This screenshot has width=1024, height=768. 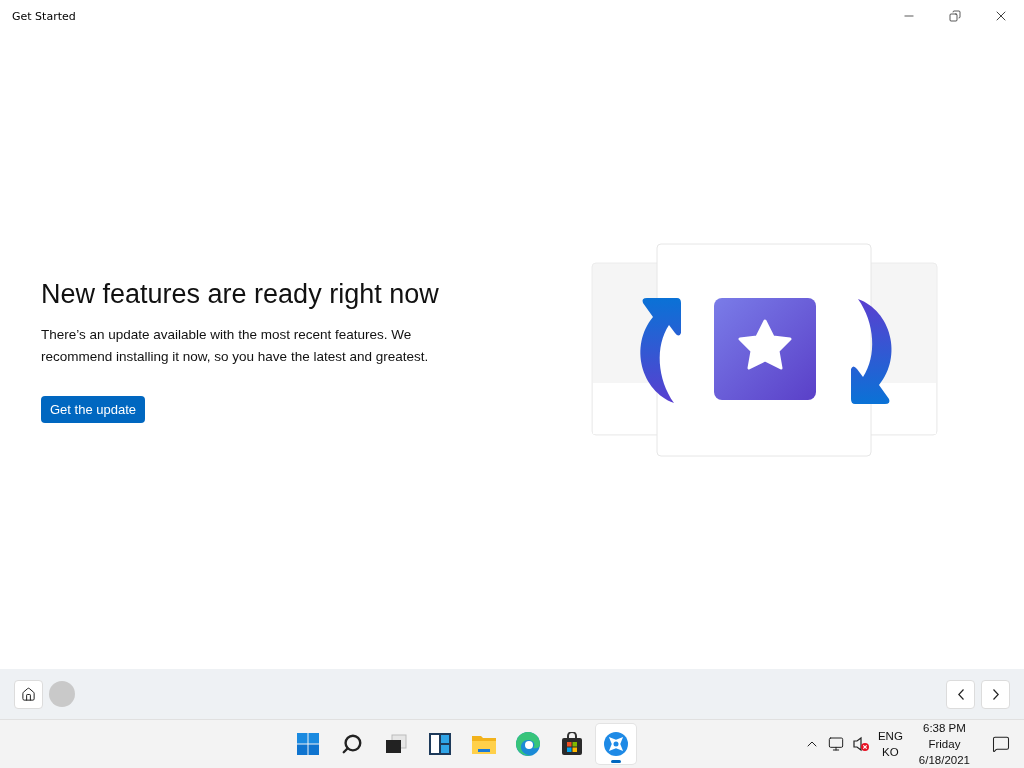 I want to click on page-description: There’s an update available with the most recent features. We recommend installing it now, so you have the latest and greatest., so click(x=235, y=345).